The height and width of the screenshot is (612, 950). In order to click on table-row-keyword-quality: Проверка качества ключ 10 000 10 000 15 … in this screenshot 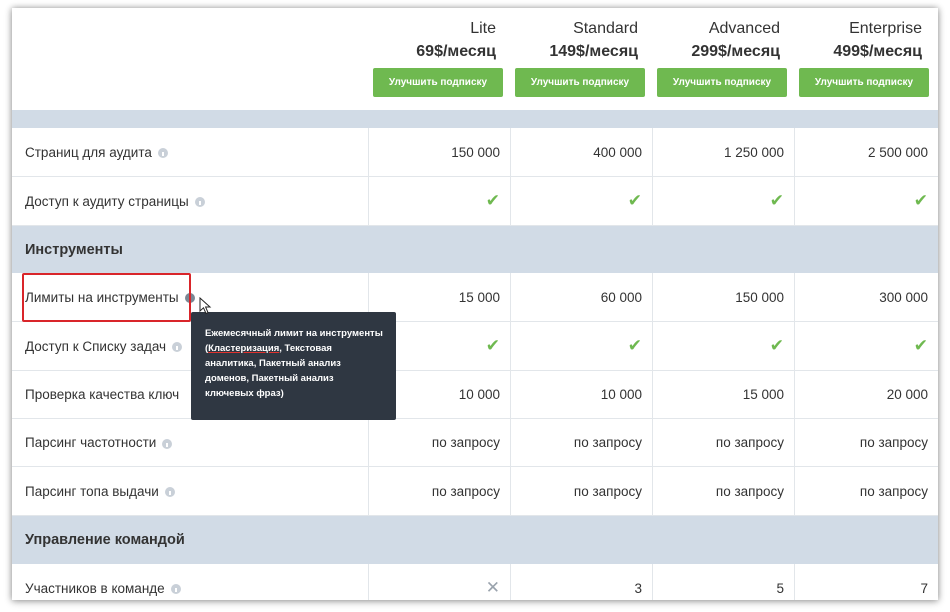, I will do `click(475, 395)`.